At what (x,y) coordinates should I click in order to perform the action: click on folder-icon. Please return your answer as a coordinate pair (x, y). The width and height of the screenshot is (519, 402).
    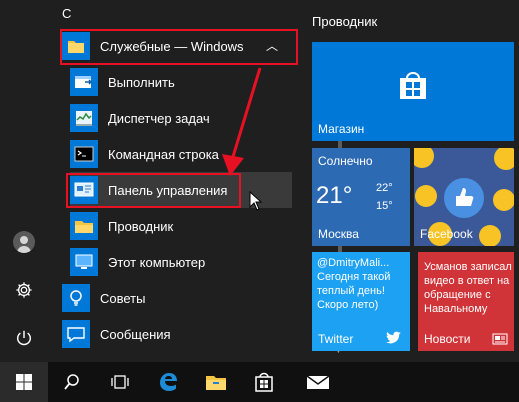
    Looking at the image, I should click on (76, 46).